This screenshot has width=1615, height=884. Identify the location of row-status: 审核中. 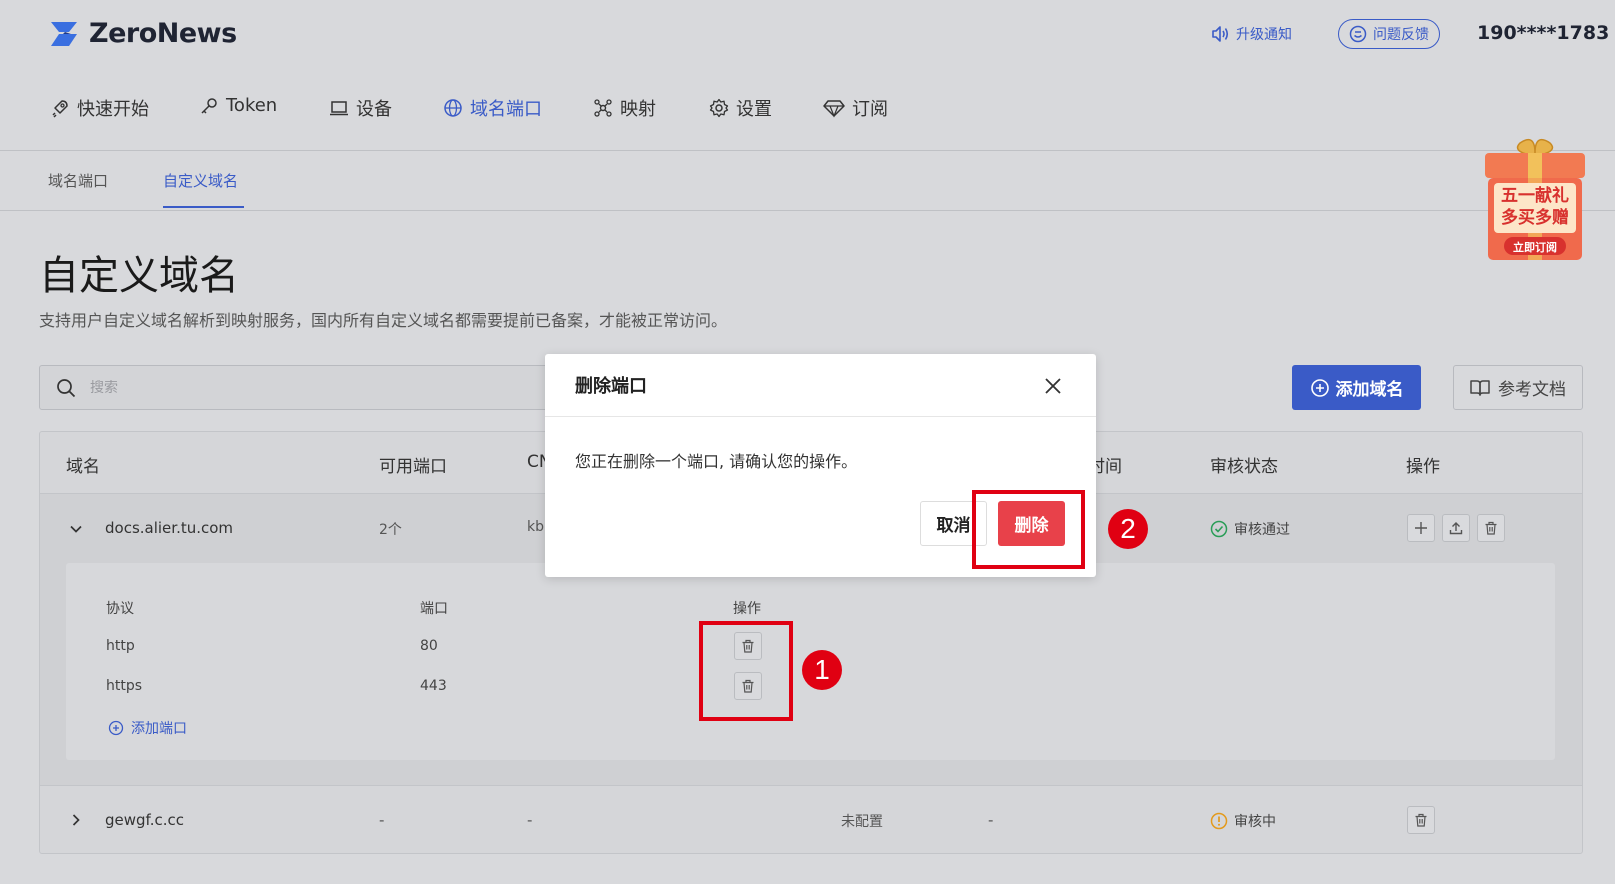
(1243, 821).